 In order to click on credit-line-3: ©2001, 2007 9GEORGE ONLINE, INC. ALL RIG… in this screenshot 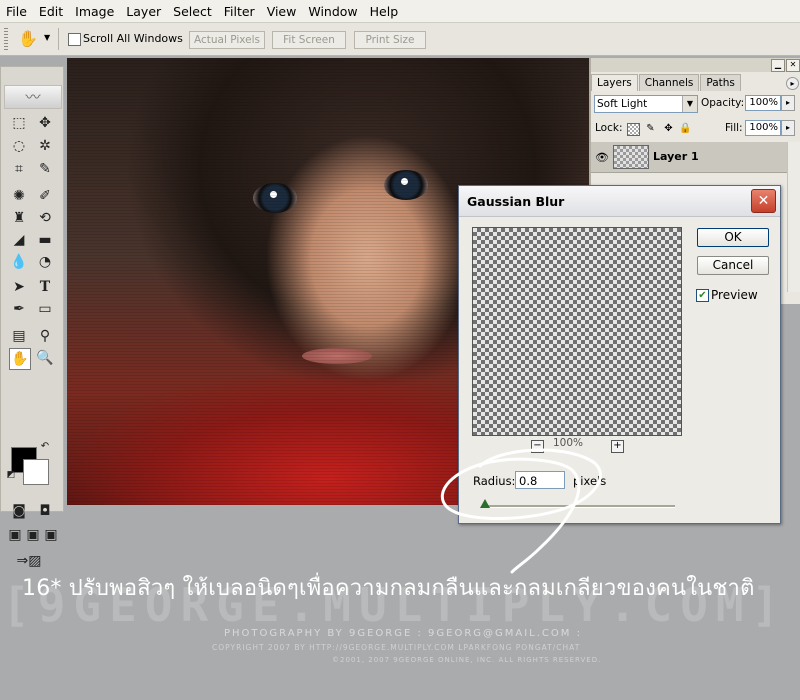, I will do `click(467, 660)`.